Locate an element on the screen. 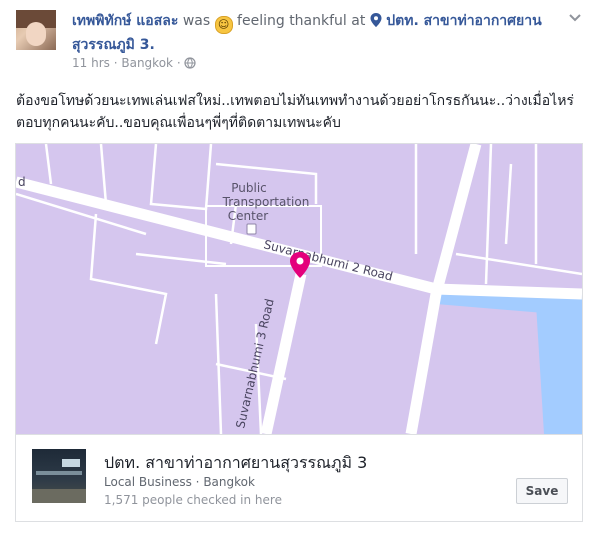  story-meta: 11 hrs · Bangkok · is located at coordinates (134, 63).